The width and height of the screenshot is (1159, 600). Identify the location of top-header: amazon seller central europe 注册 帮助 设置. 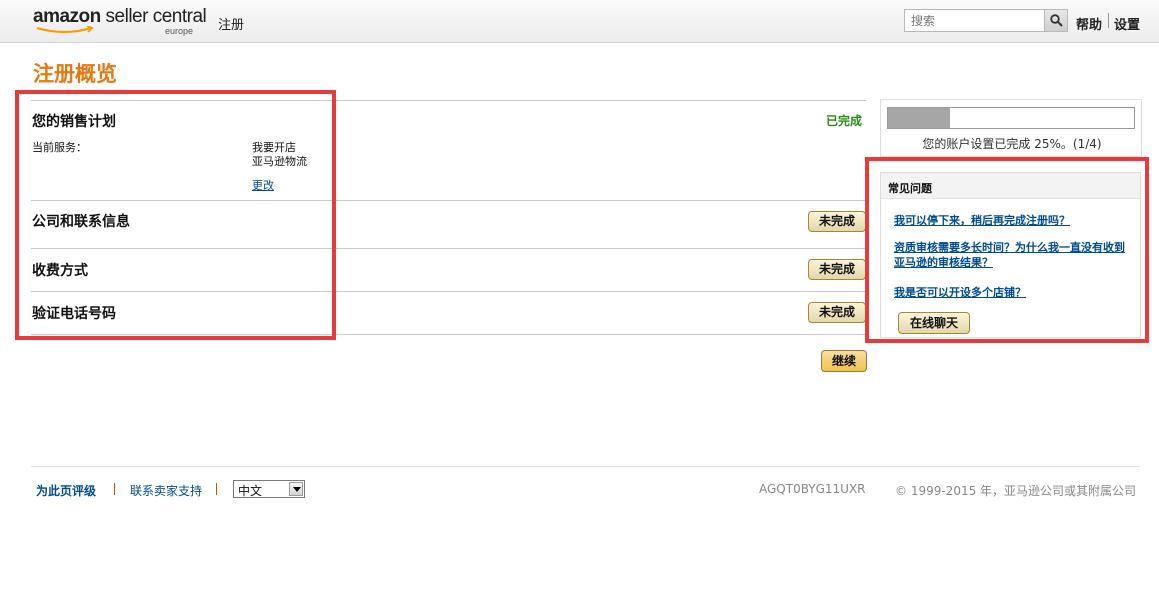
(579, 21).